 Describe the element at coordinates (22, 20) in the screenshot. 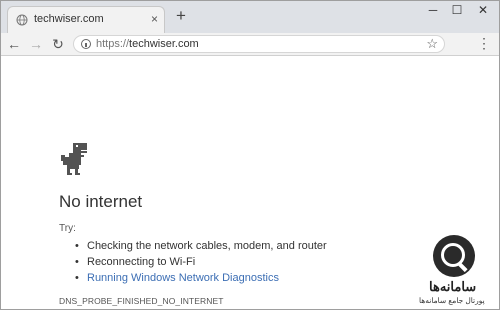

I see `globe-icon` at that location.